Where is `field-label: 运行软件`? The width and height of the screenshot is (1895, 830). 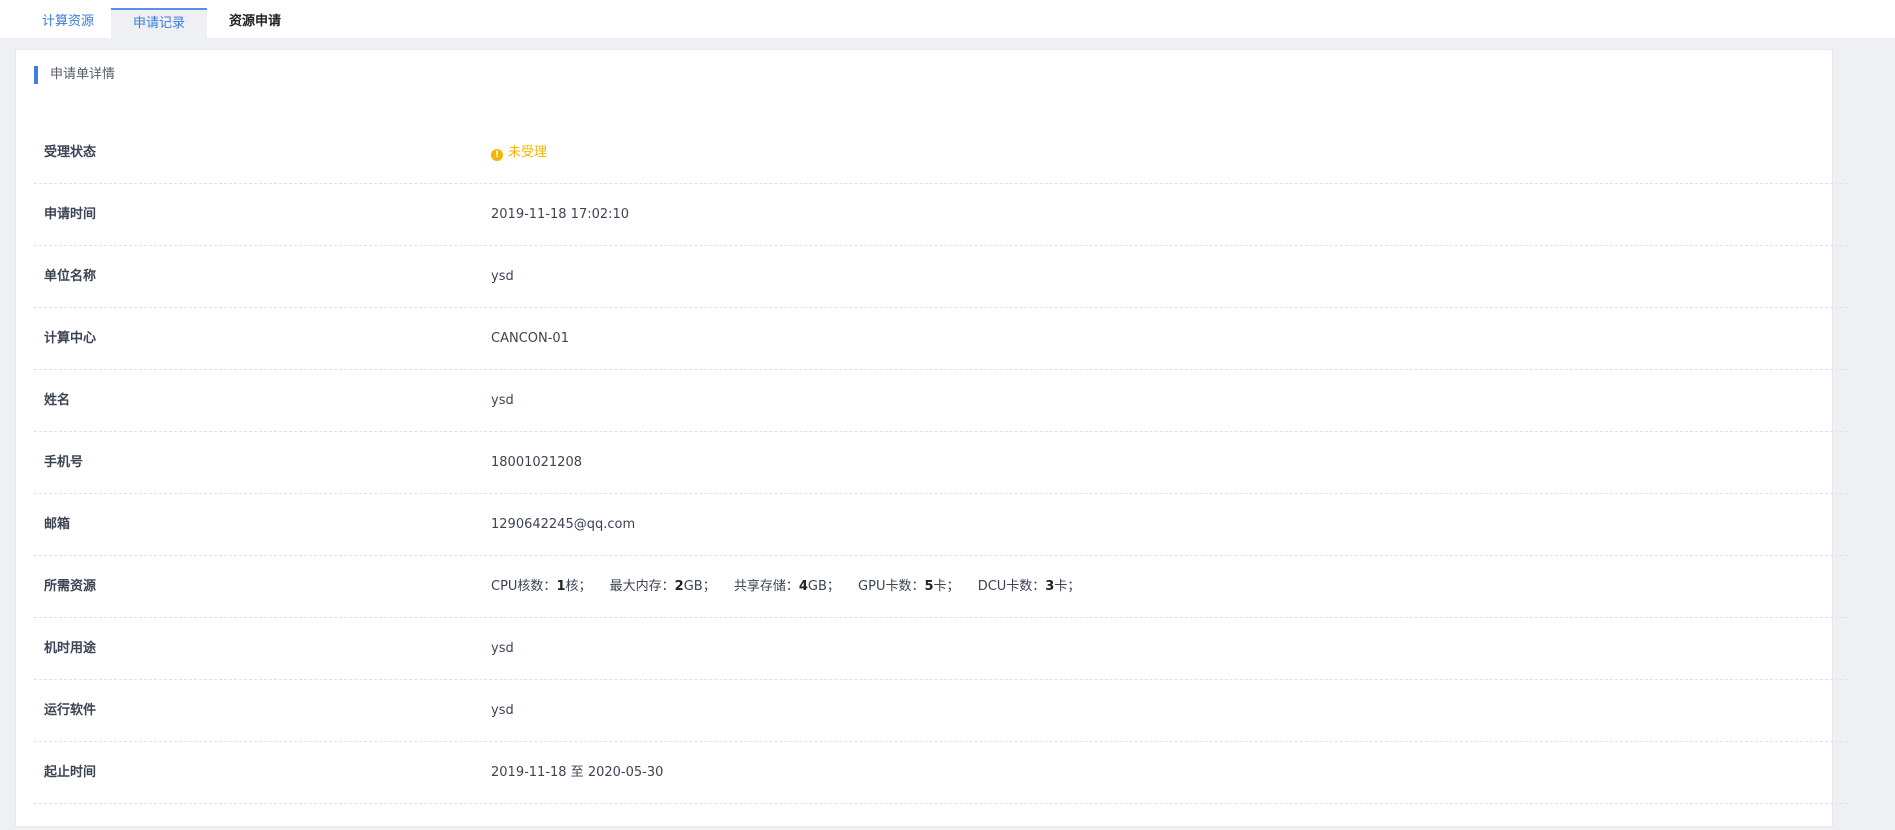
field-label: 运行软件 is located at coordinates (70, 710).